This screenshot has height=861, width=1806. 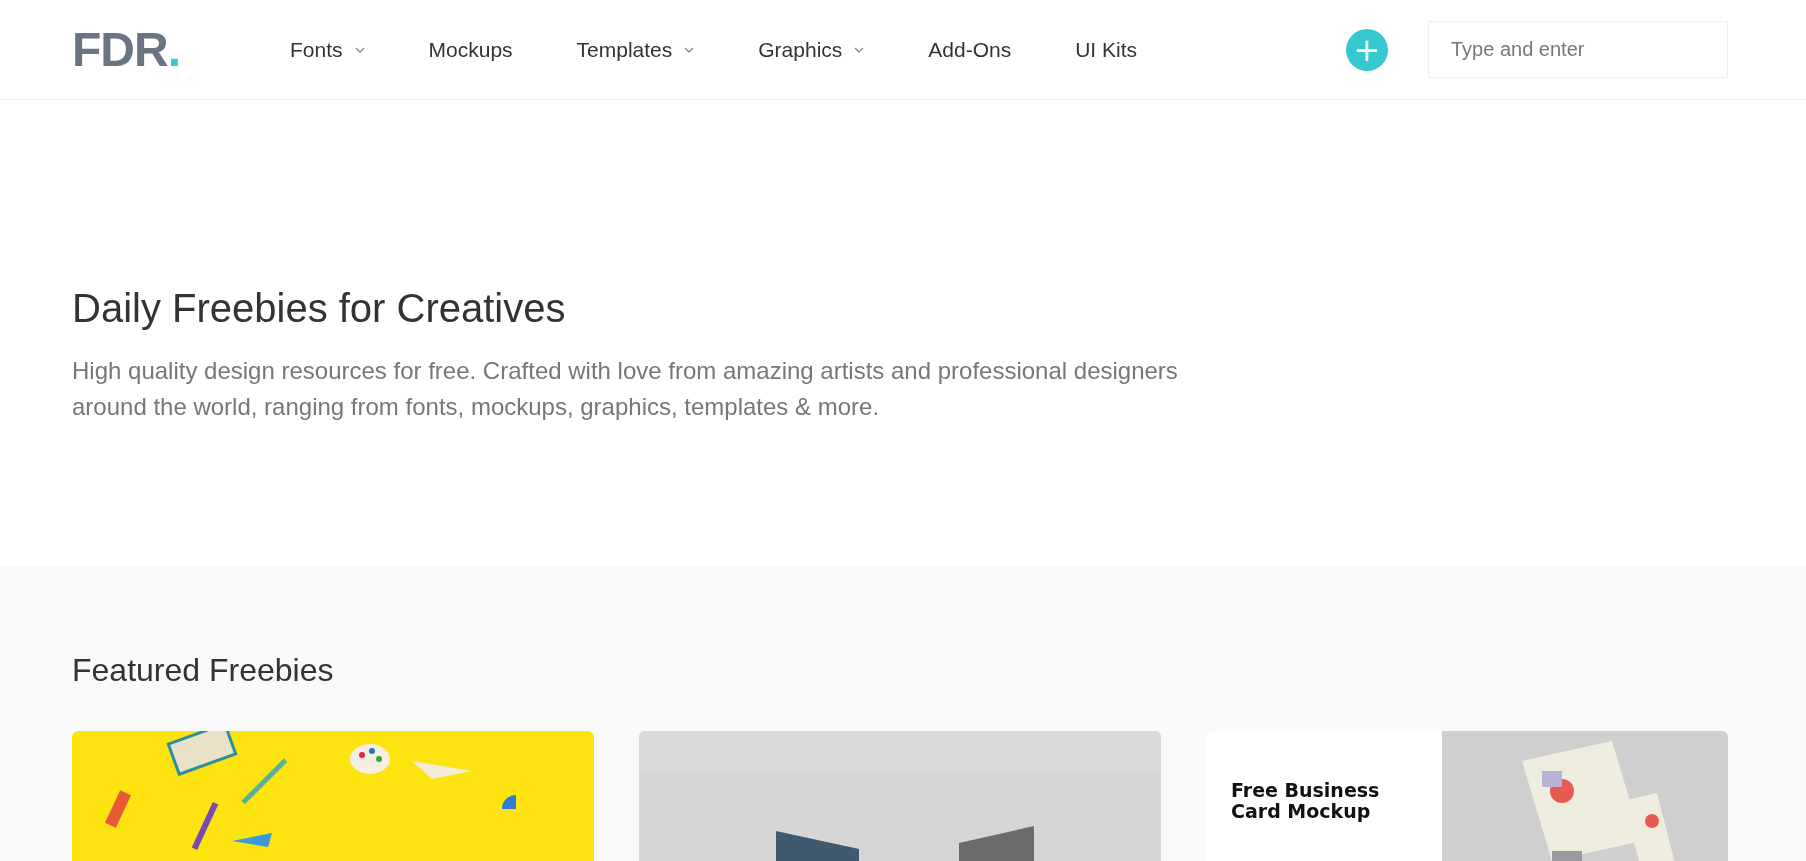 What do you see at coordinates (800, 49) in the screenshot?
I see `nav-link: Graphics` at bounding box center [800, 49].